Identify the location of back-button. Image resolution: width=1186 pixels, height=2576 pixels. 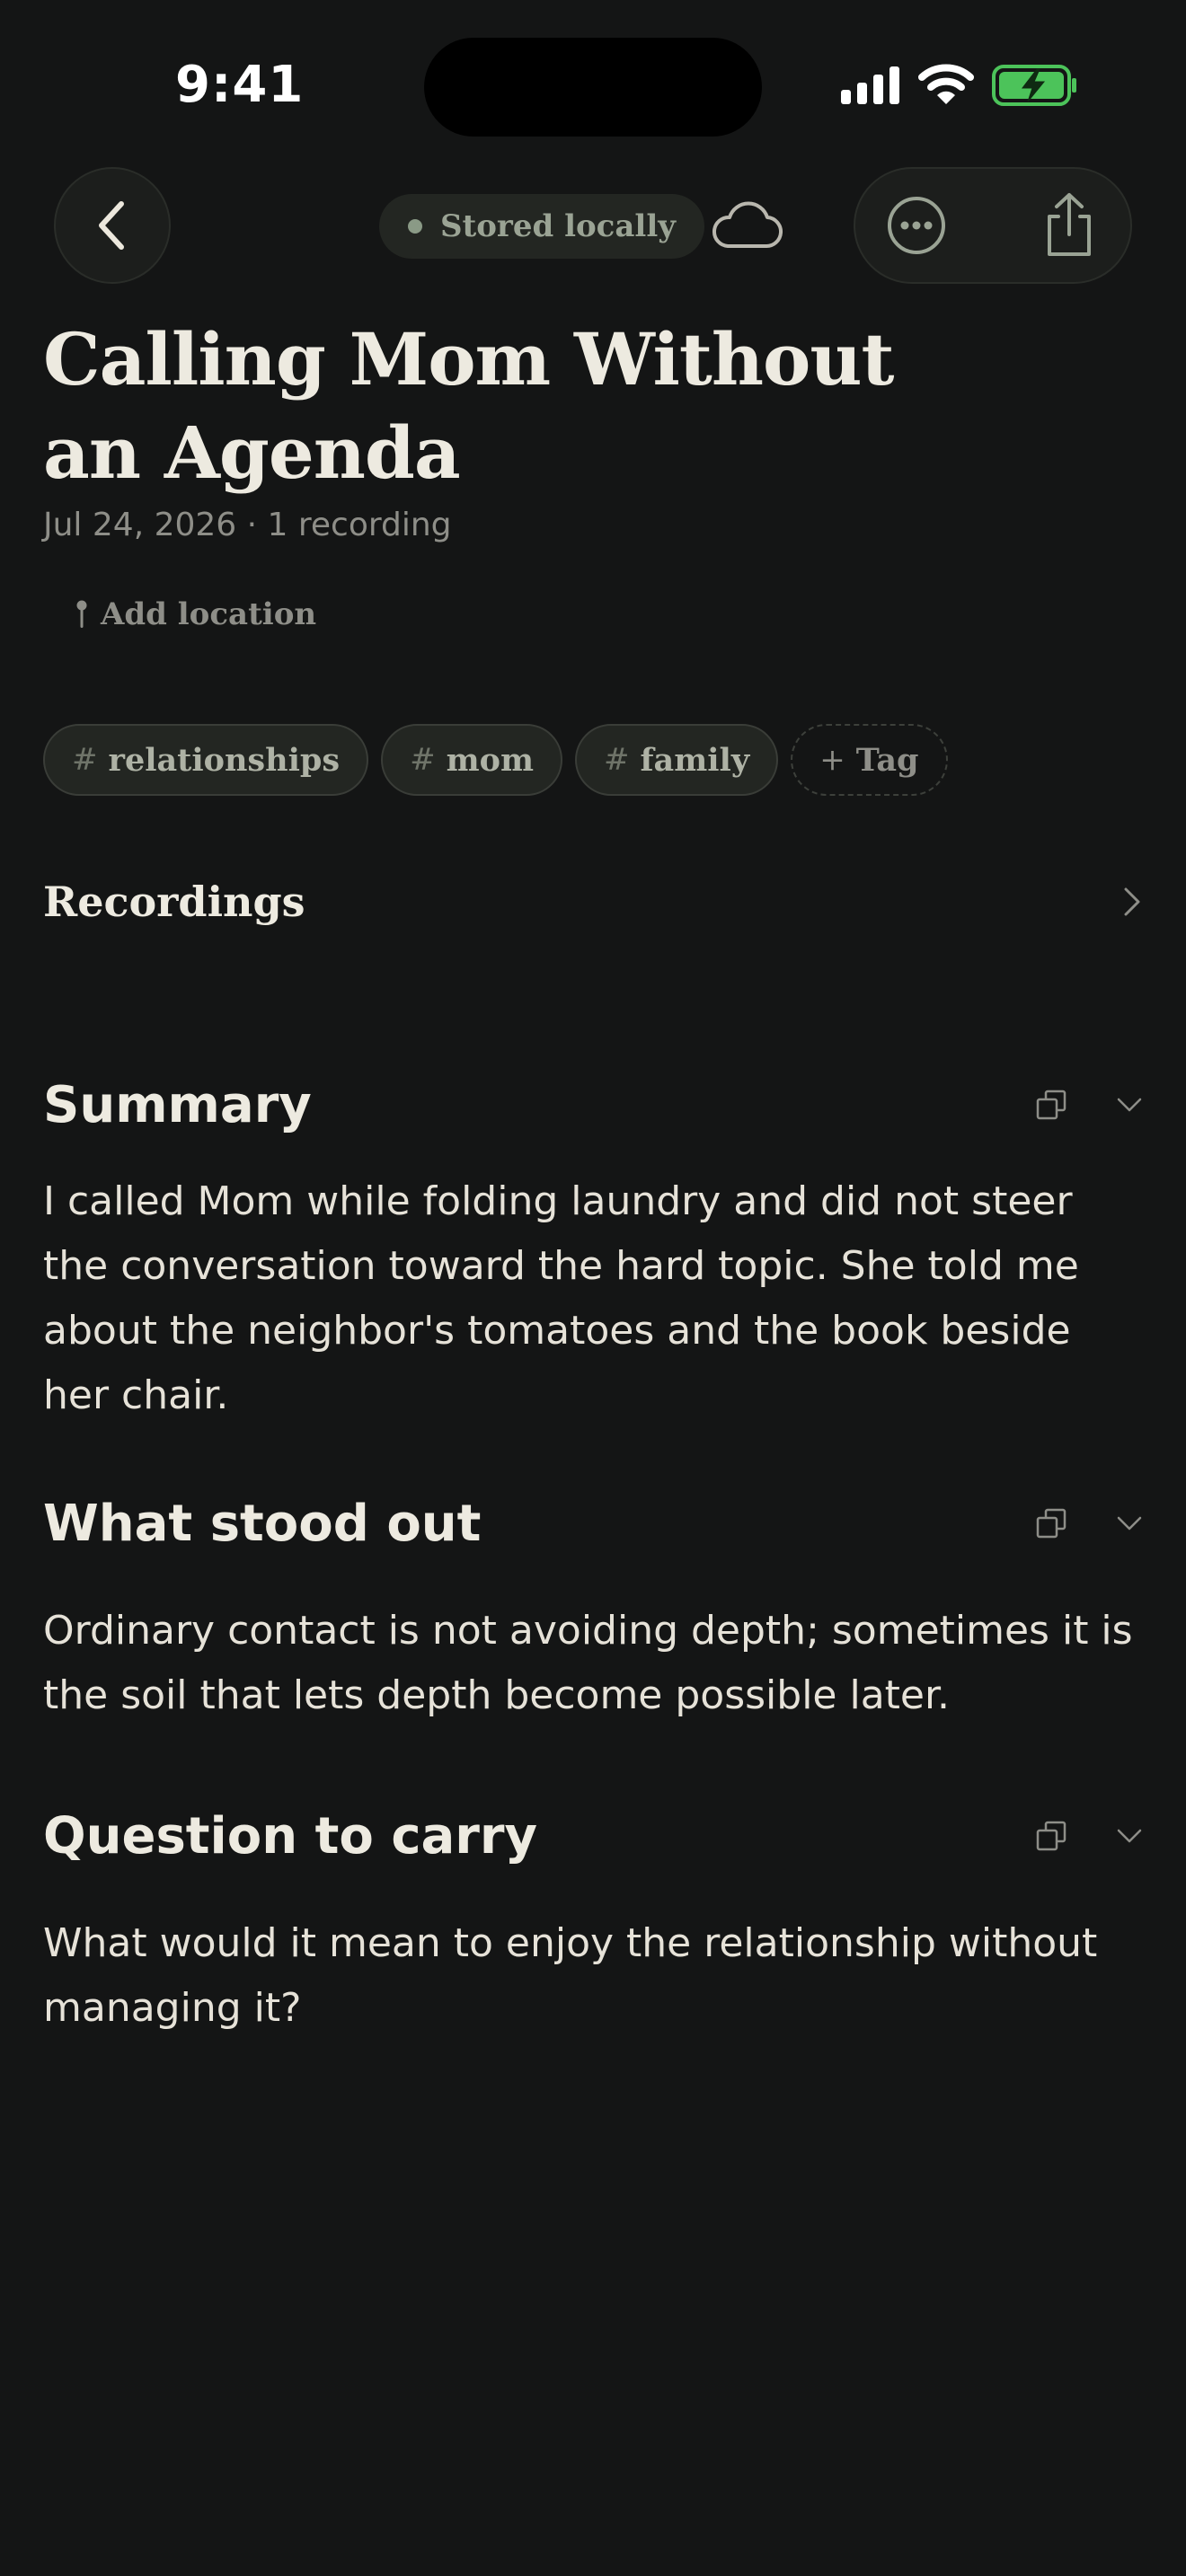
(112, 225).